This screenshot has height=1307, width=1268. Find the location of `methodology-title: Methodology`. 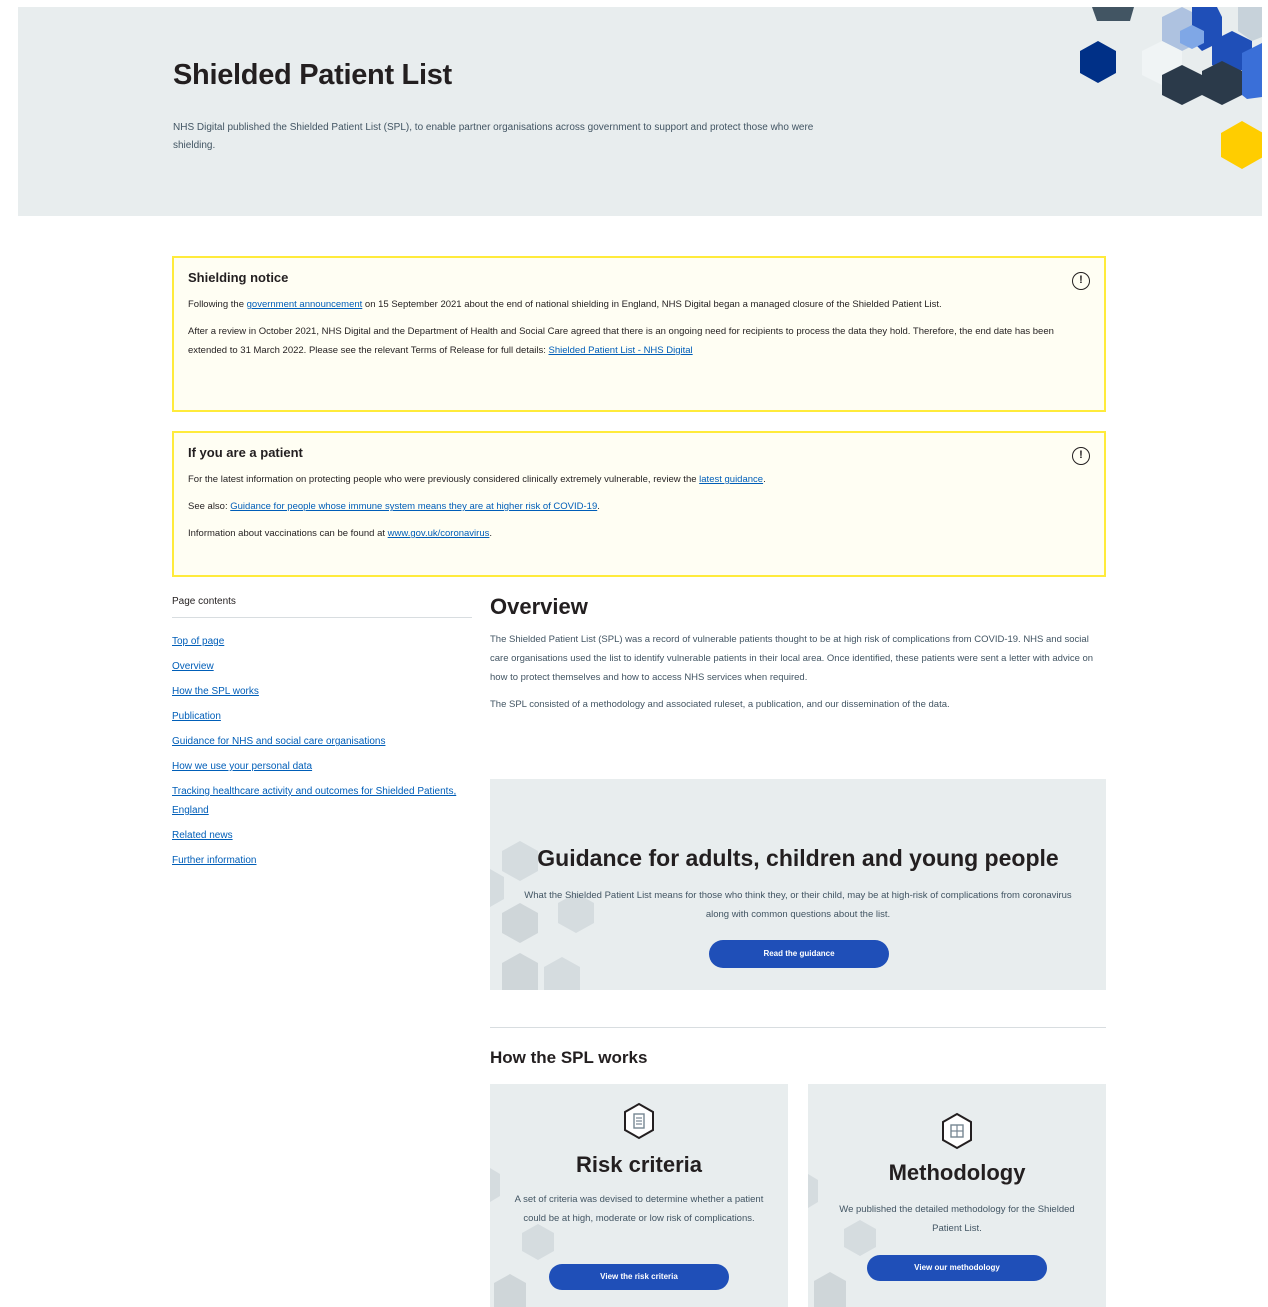

methodology-title: Methodology is located at coordinates (957, 1172).